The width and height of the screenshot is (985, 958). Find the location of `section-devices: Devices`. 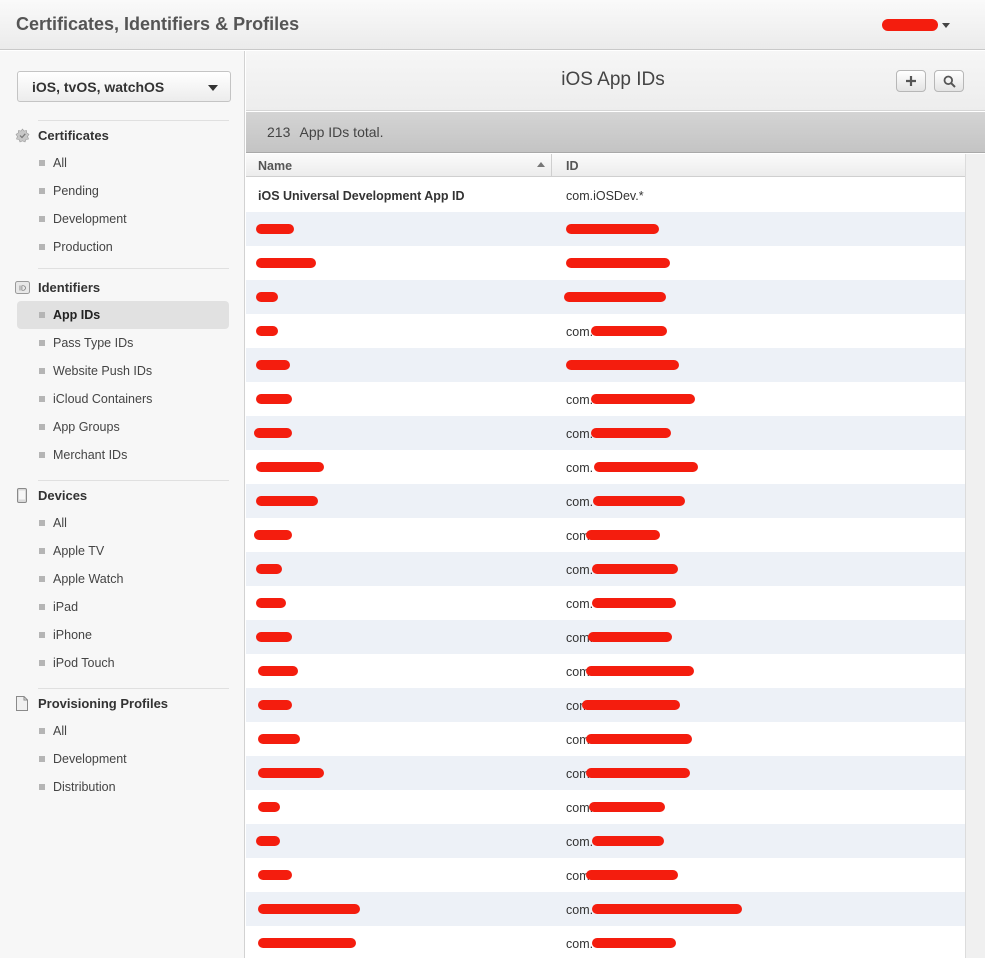

section-devices: Devices is located at coordinates (50, 495).